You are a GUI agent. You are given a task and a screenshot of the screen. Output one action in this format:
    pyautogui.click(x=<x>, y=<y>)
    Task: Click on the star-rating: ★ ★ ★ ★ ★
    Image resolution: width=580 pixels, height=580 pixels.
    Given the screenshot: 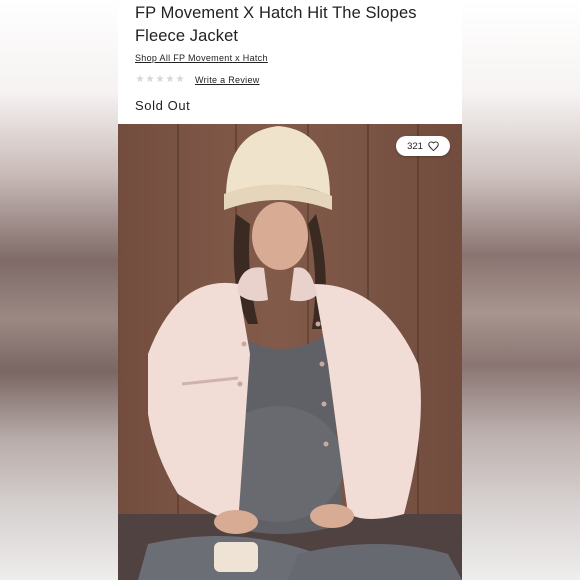 What is the action you would take?
    pyautogui.click(x=160, y=80)
    